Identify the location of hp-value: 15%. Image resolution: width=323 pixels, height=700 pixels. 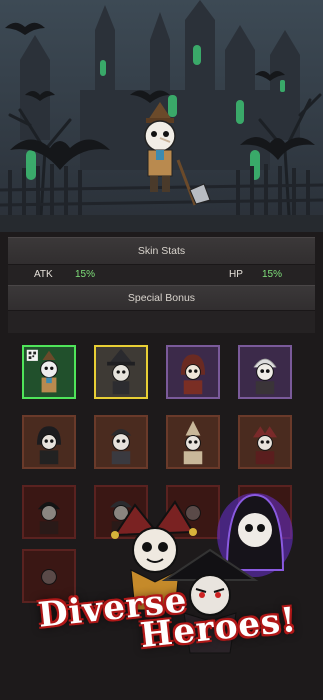
(272, 274).